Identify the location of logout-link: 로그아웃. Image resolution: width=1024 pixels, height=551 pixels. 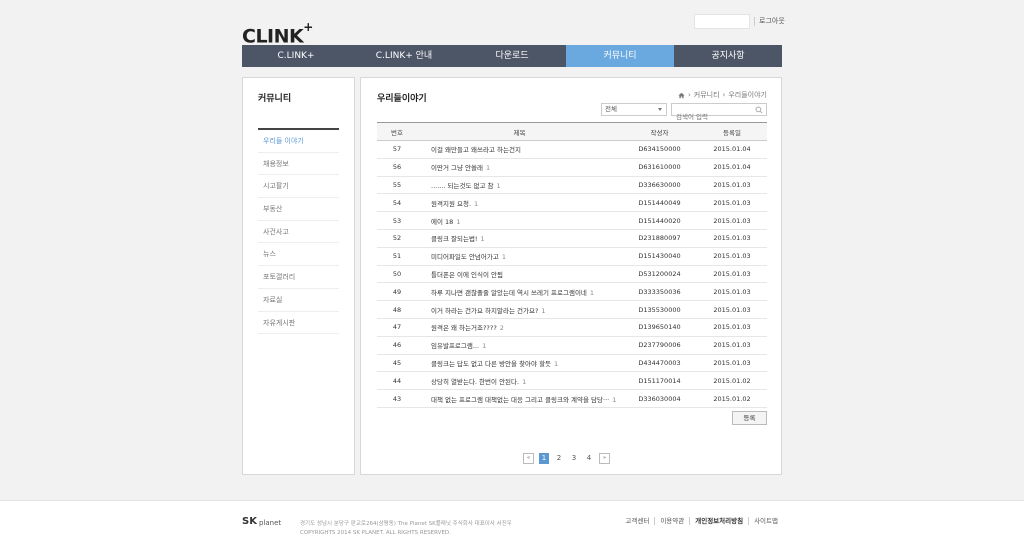
(769, 21).